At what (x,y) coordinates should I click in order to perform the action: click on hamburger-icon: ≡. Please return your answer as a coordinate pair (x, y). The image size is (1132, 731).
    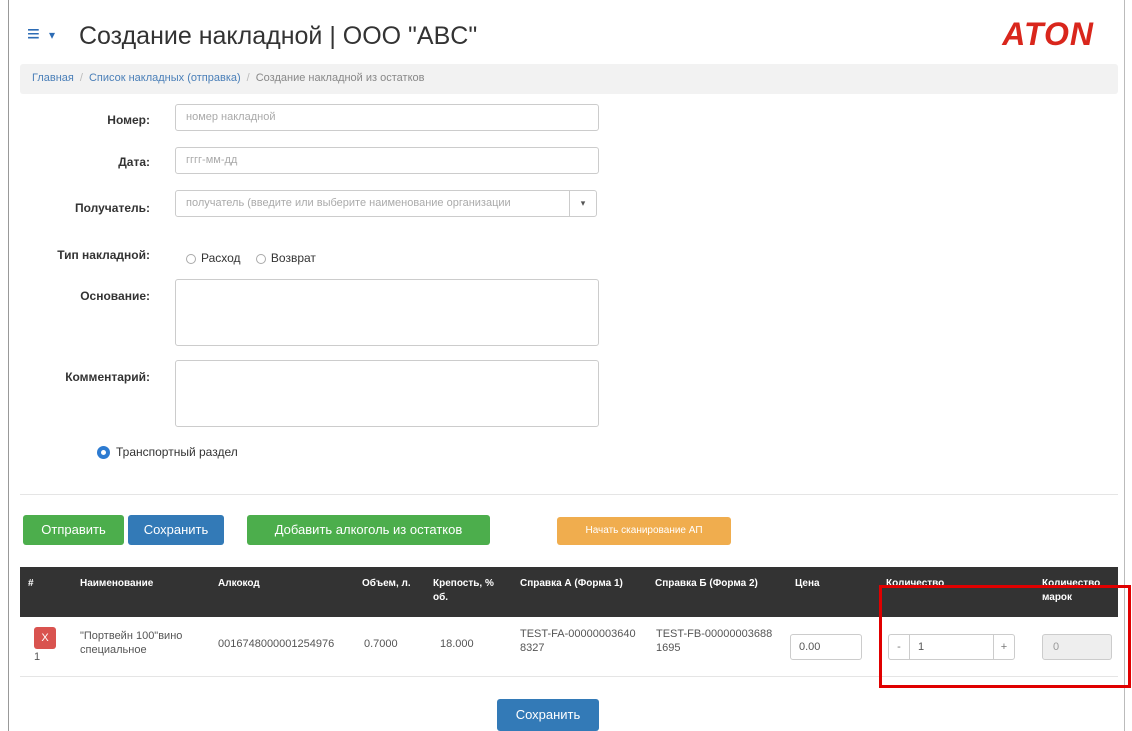
    Looking at the image, I should click on (33, 34).